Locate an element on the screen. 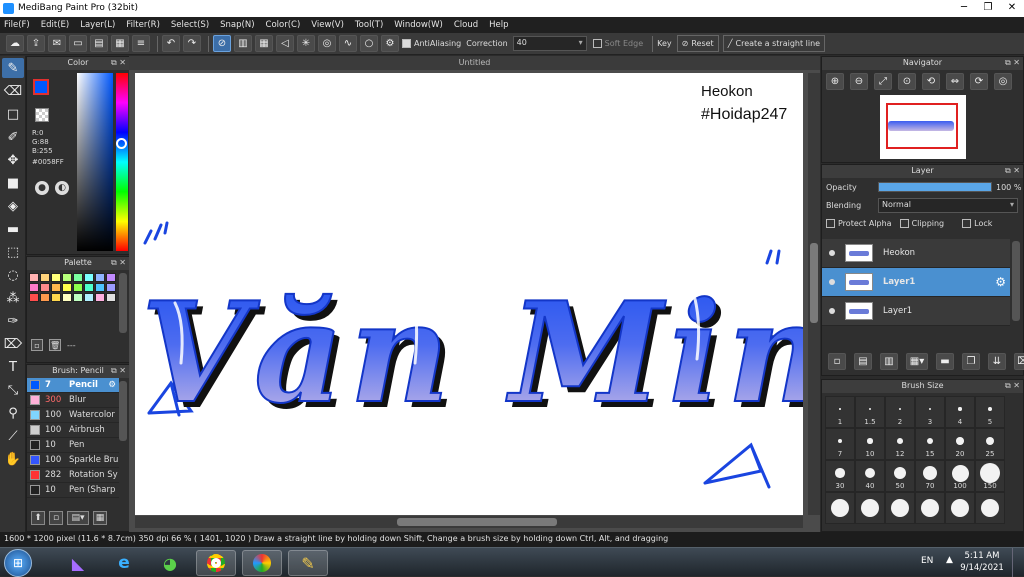 This screenshot has width=1024, height=577. gradient-tool-icon: ▬ is located at coordinates (13, 229).